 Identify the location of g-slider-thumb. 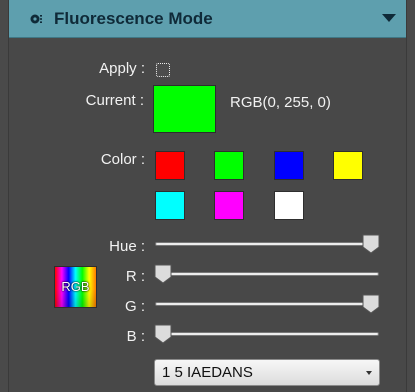
(371, 304).